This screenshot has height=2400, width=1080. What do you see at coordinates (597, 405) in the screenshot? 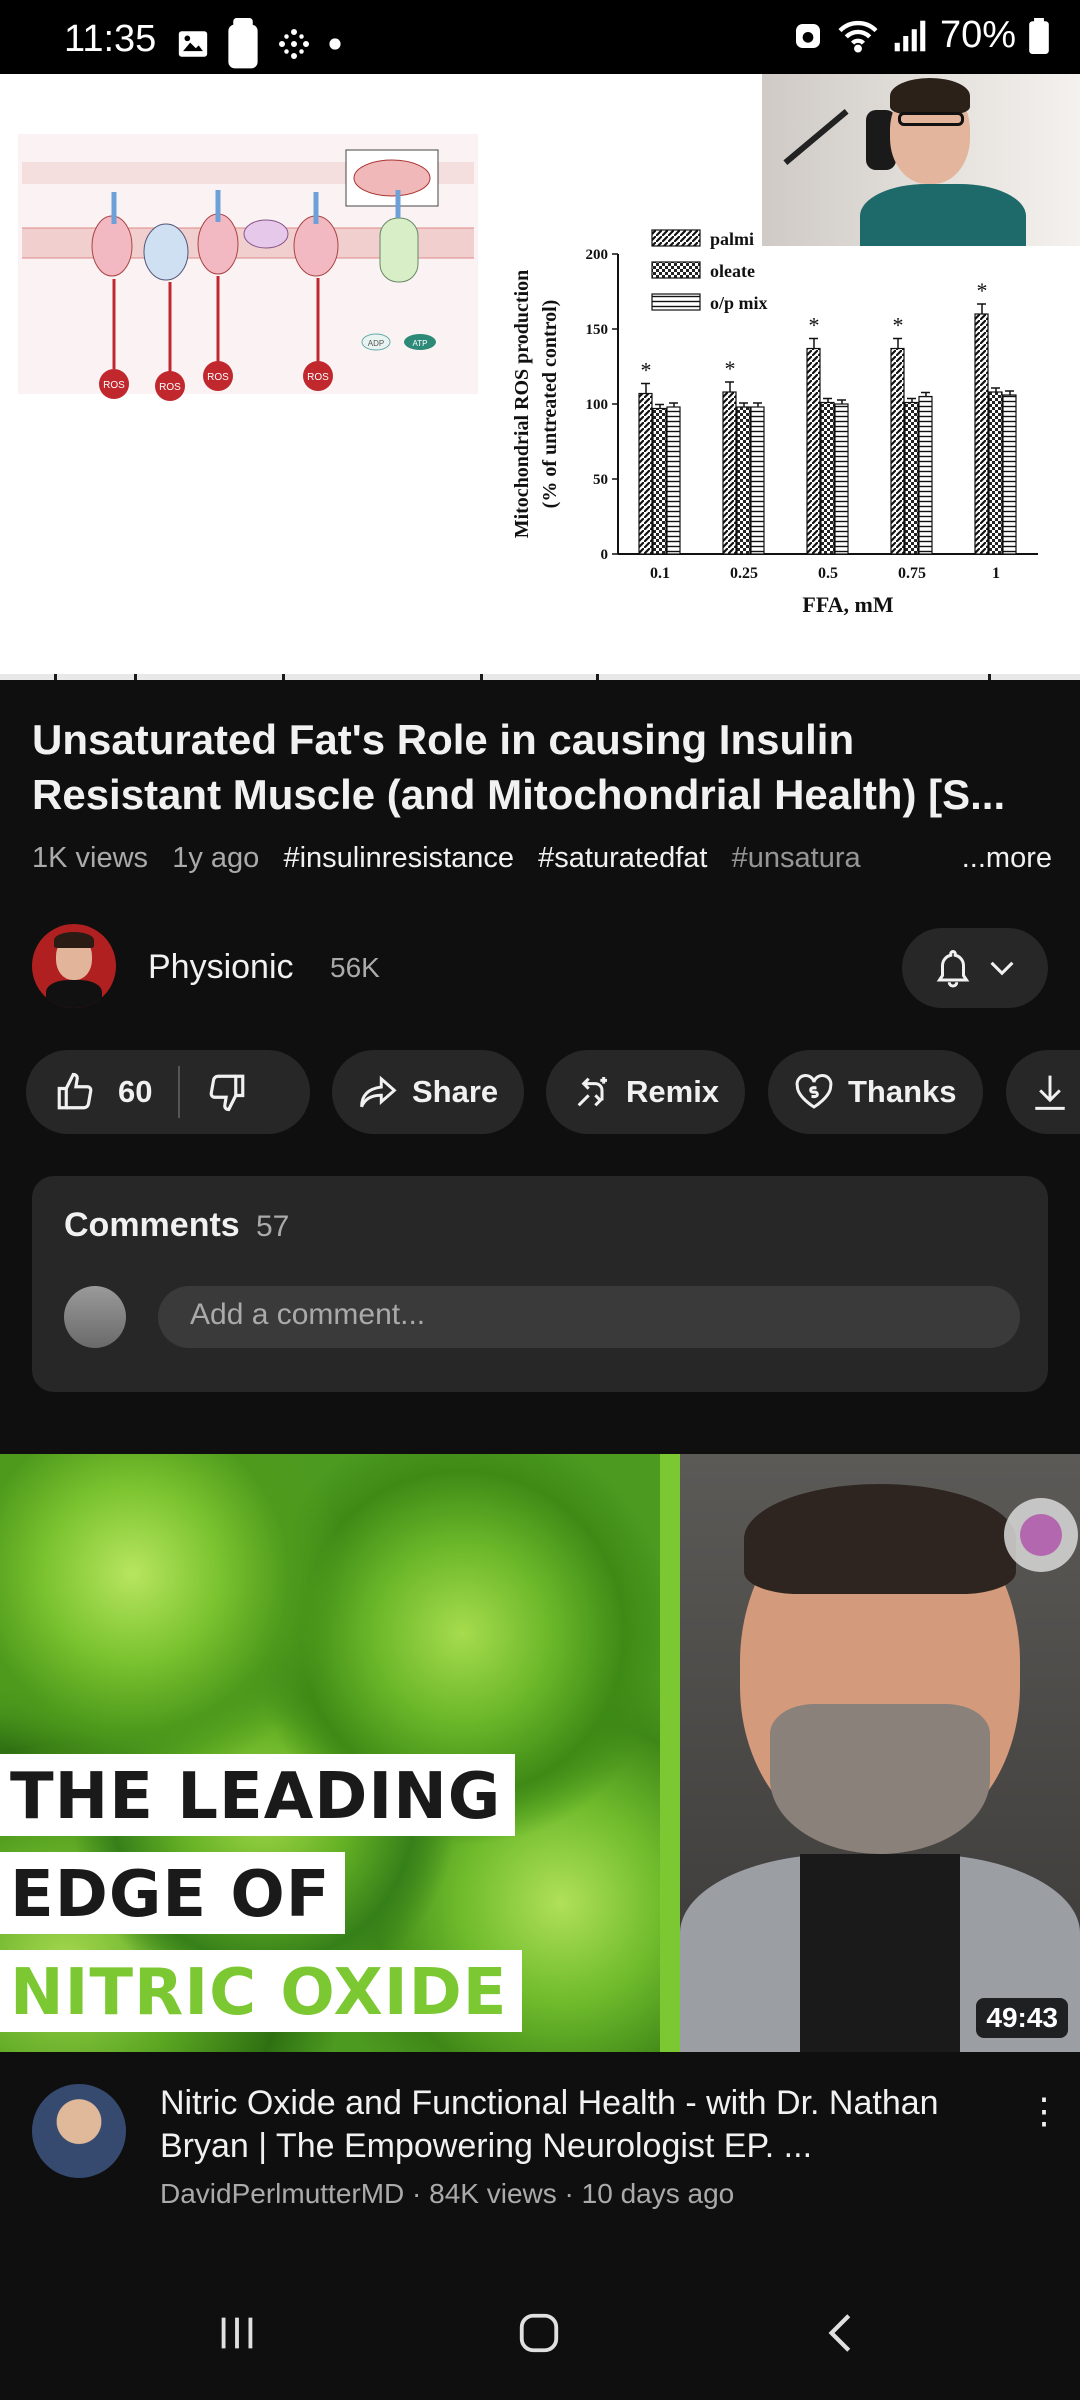
I see `y-tick-label: 100` at bounding box center [597, 405].